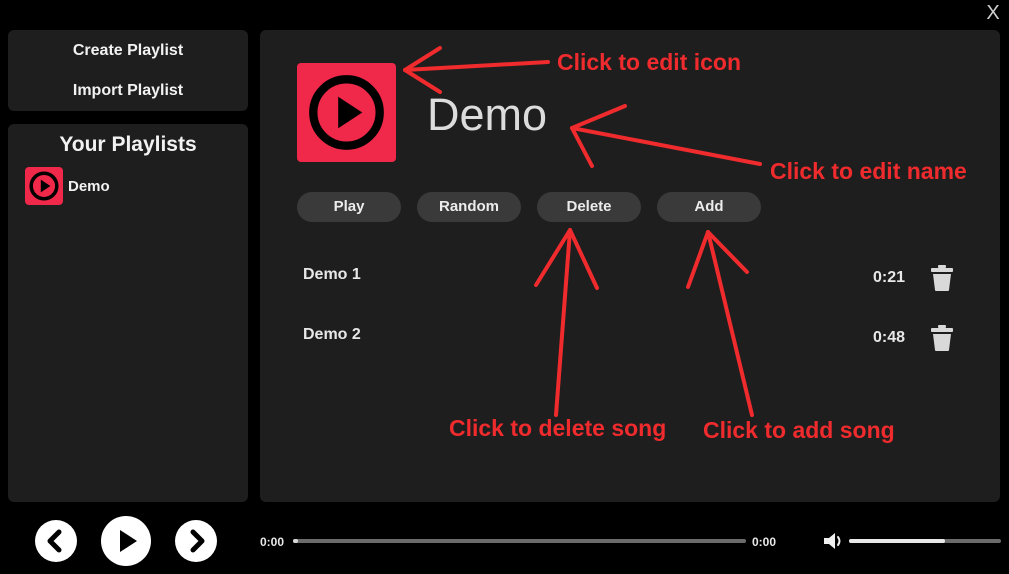 Image resolution: width=1009 pixels, height=574 pixels. What do you see at coordinates (295, 541) in the screenshot?
I see `seek-progress` at bounding box center [295, 541].